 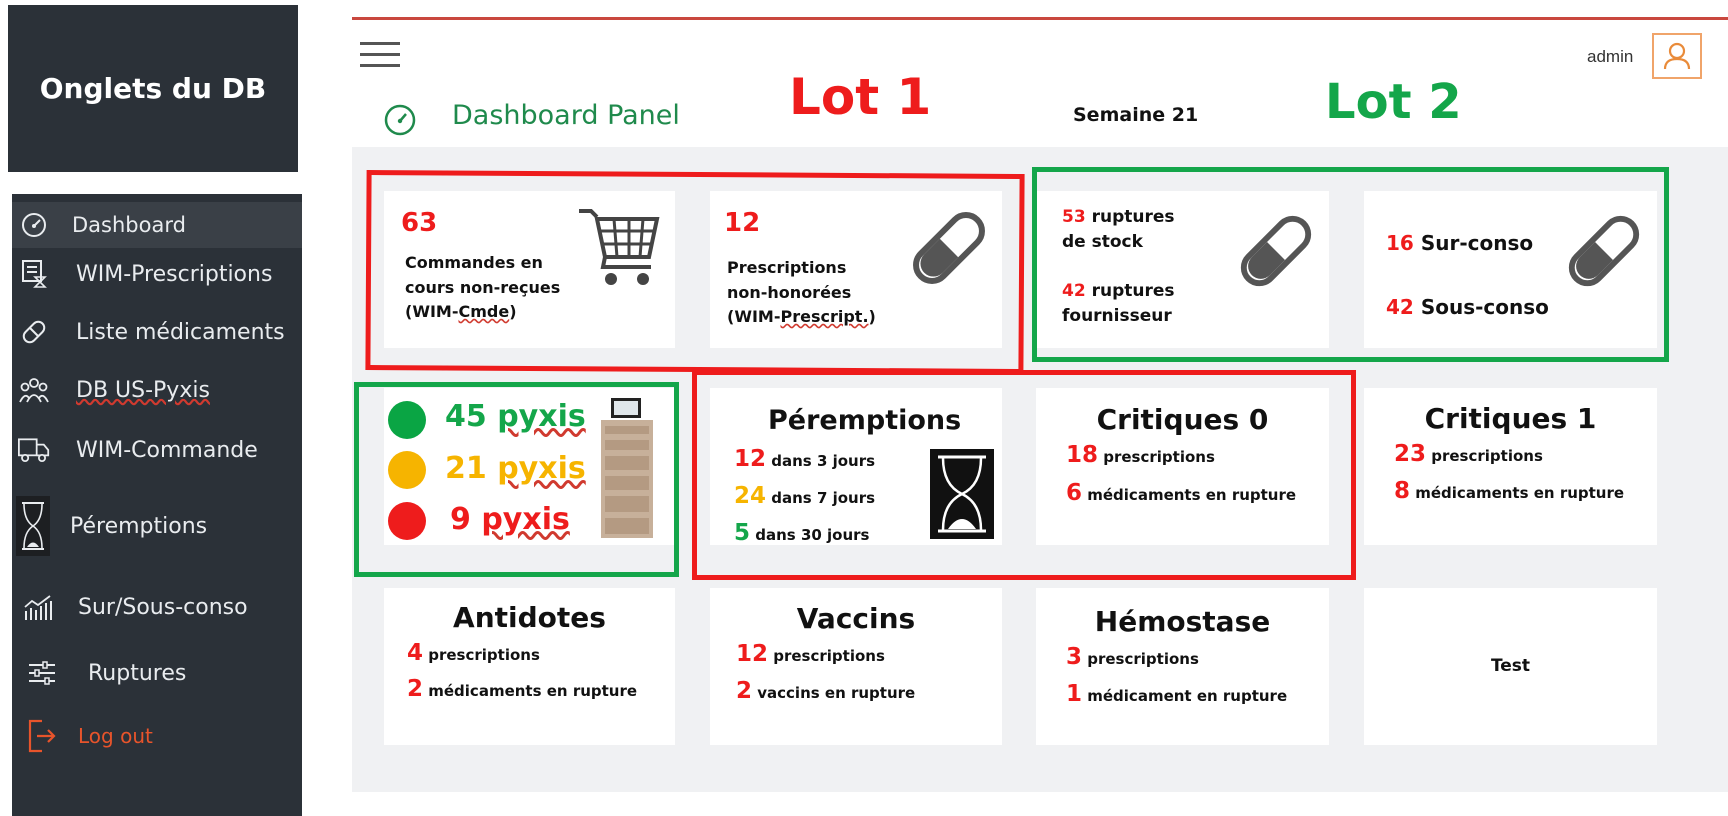 What do you see at coordinates (129, 225) in the screenshot?
I see `sidebar-item-label: Dashboard` at bounding box center [129, 225].